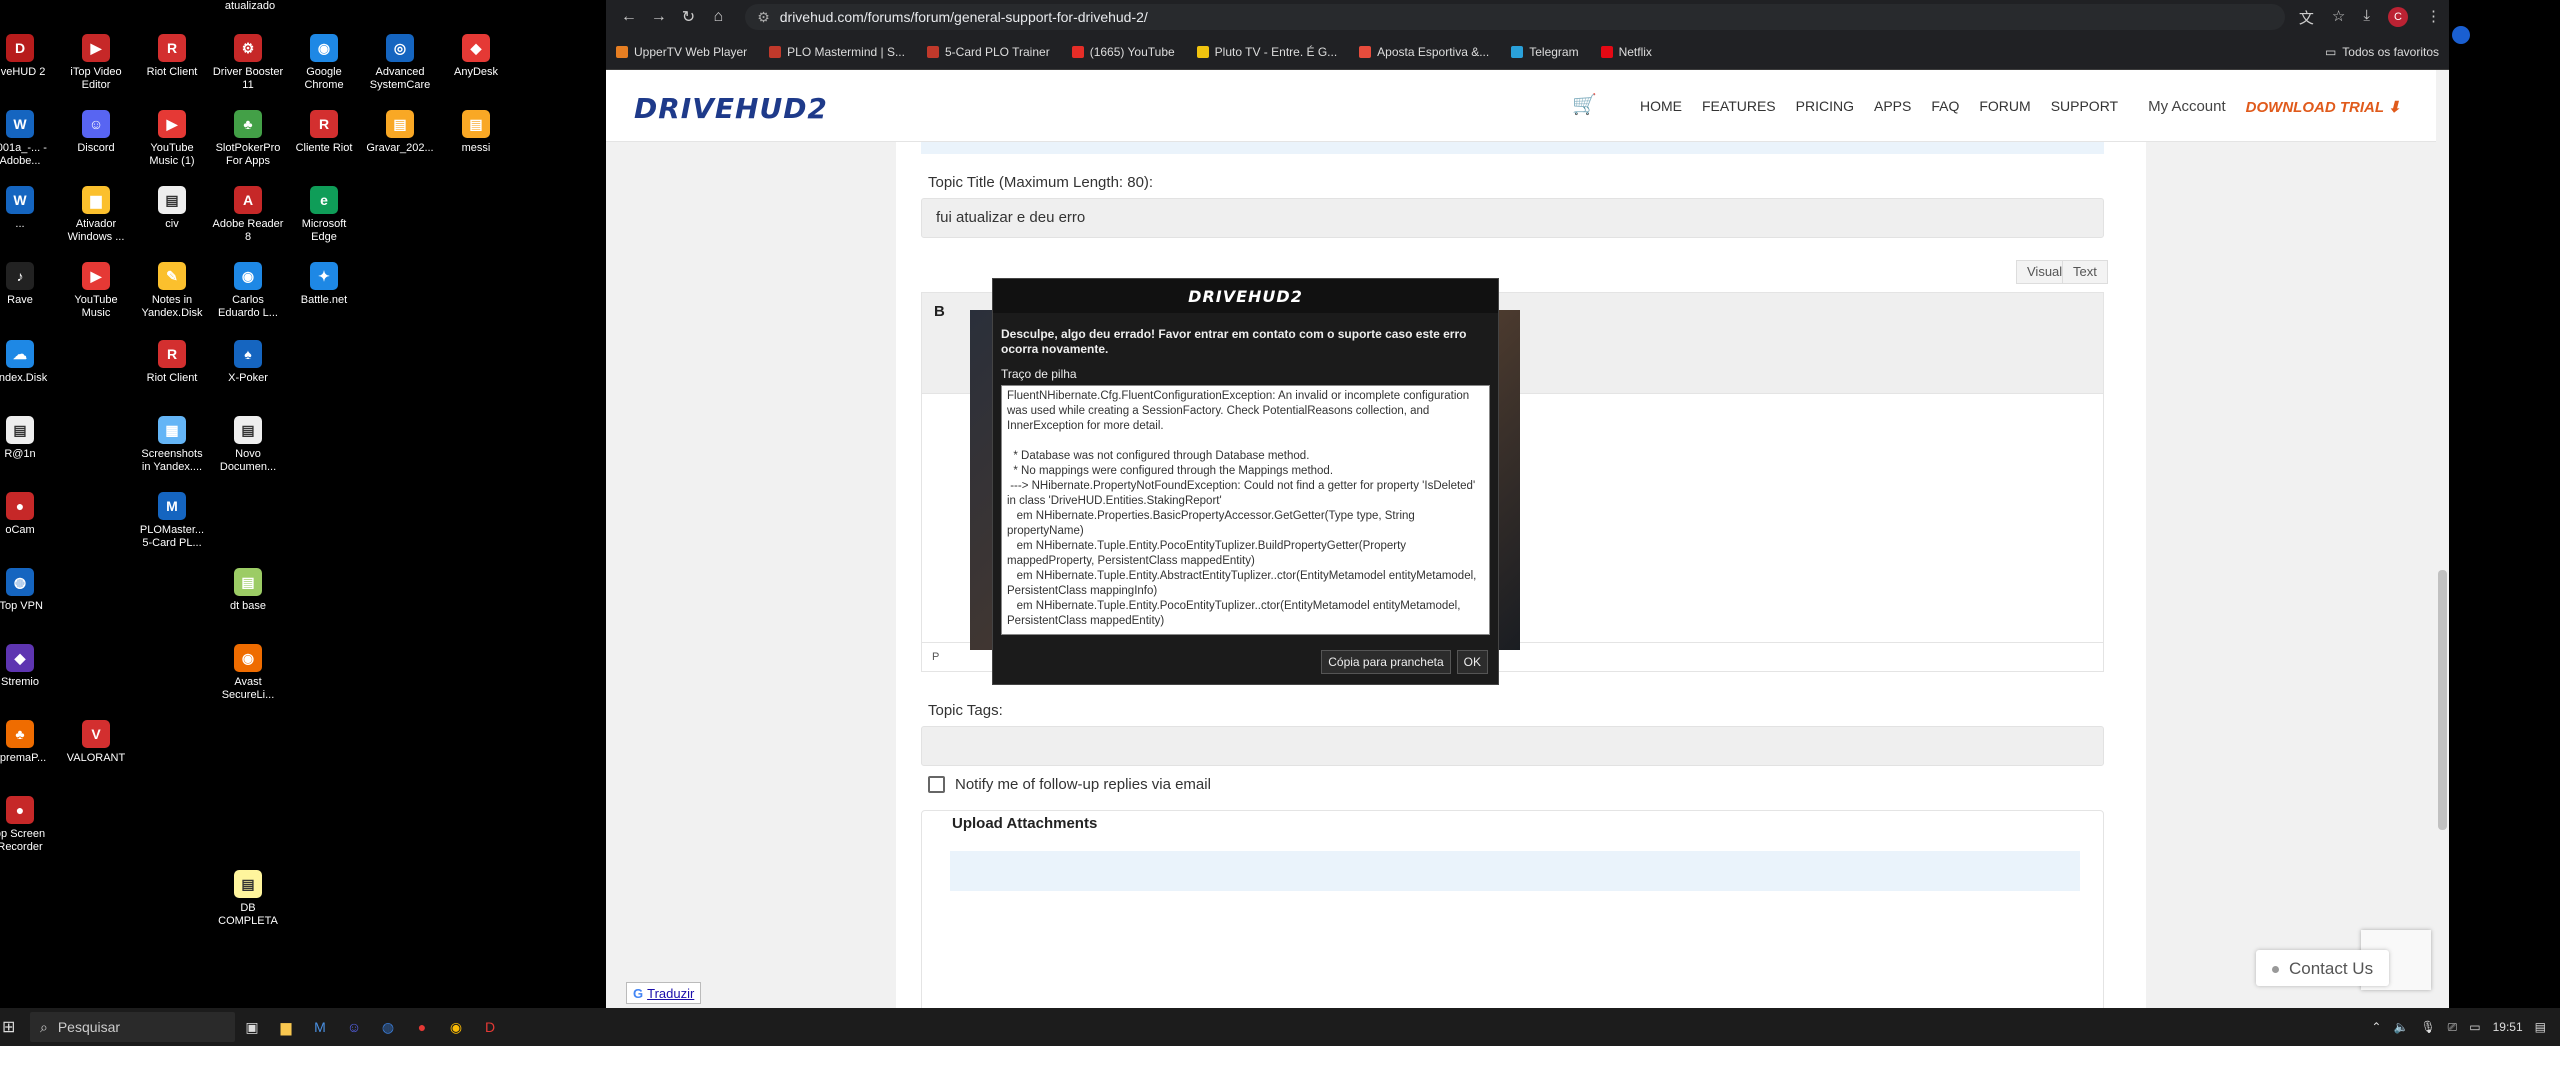  Describe the element at coordinates (28, 666) in the screenshot. I see `desktop-icon: ◆ Stremio` at that location.